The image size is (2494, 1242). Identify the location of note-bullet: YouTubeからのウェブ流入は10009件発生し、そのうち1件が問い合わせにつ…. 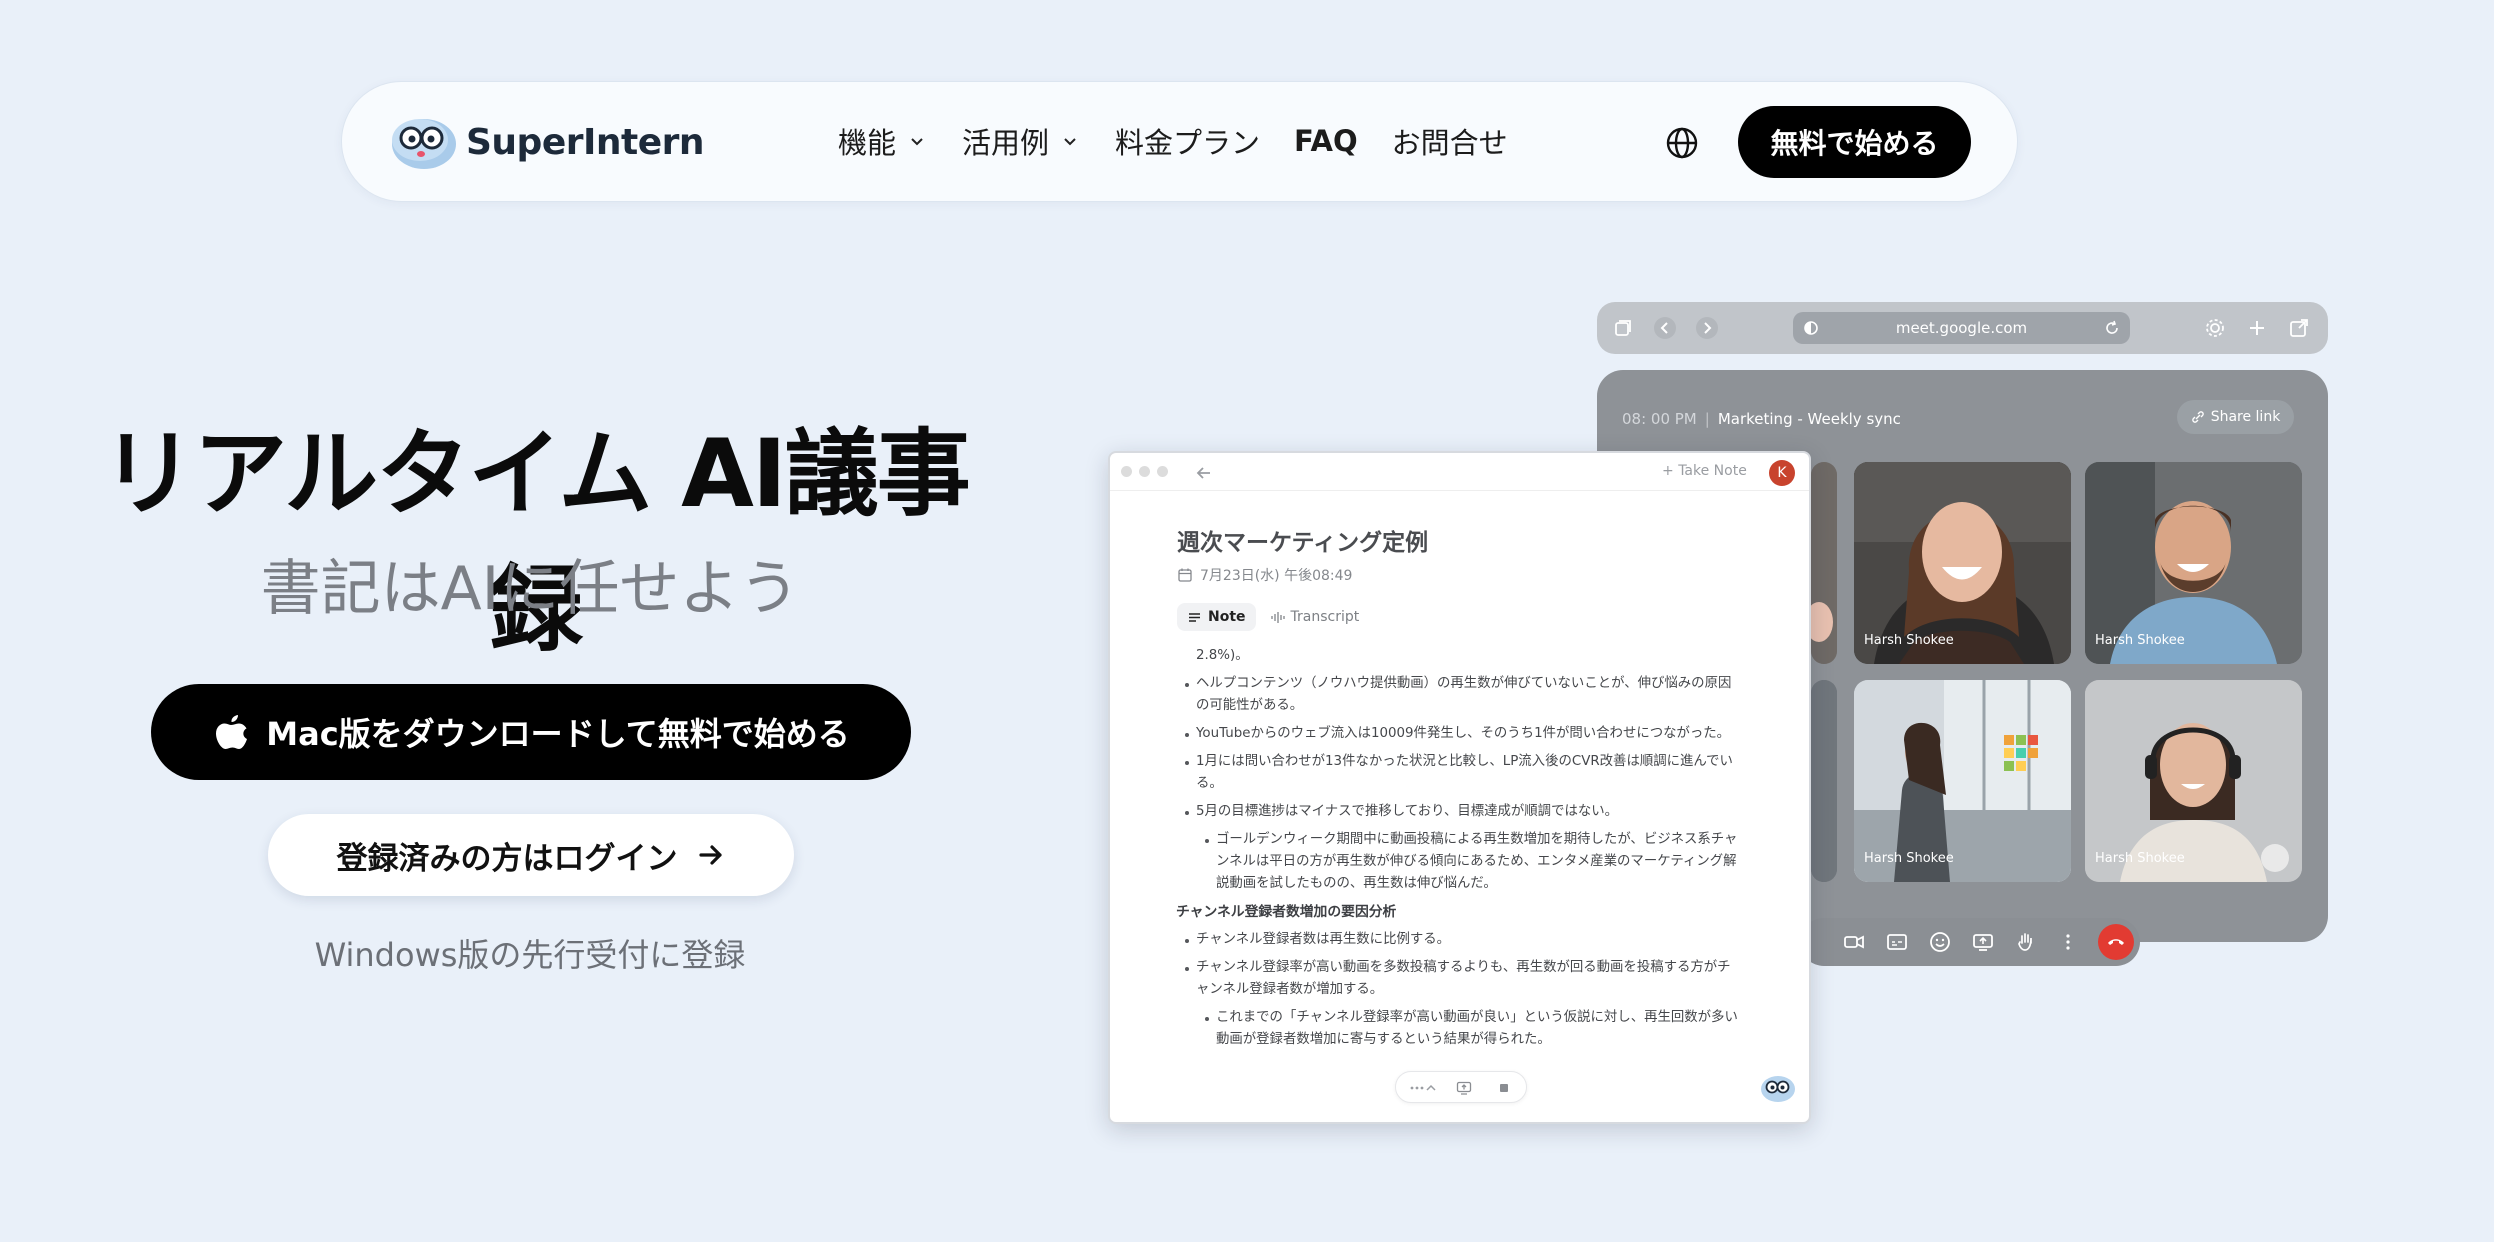
(1474, 734).